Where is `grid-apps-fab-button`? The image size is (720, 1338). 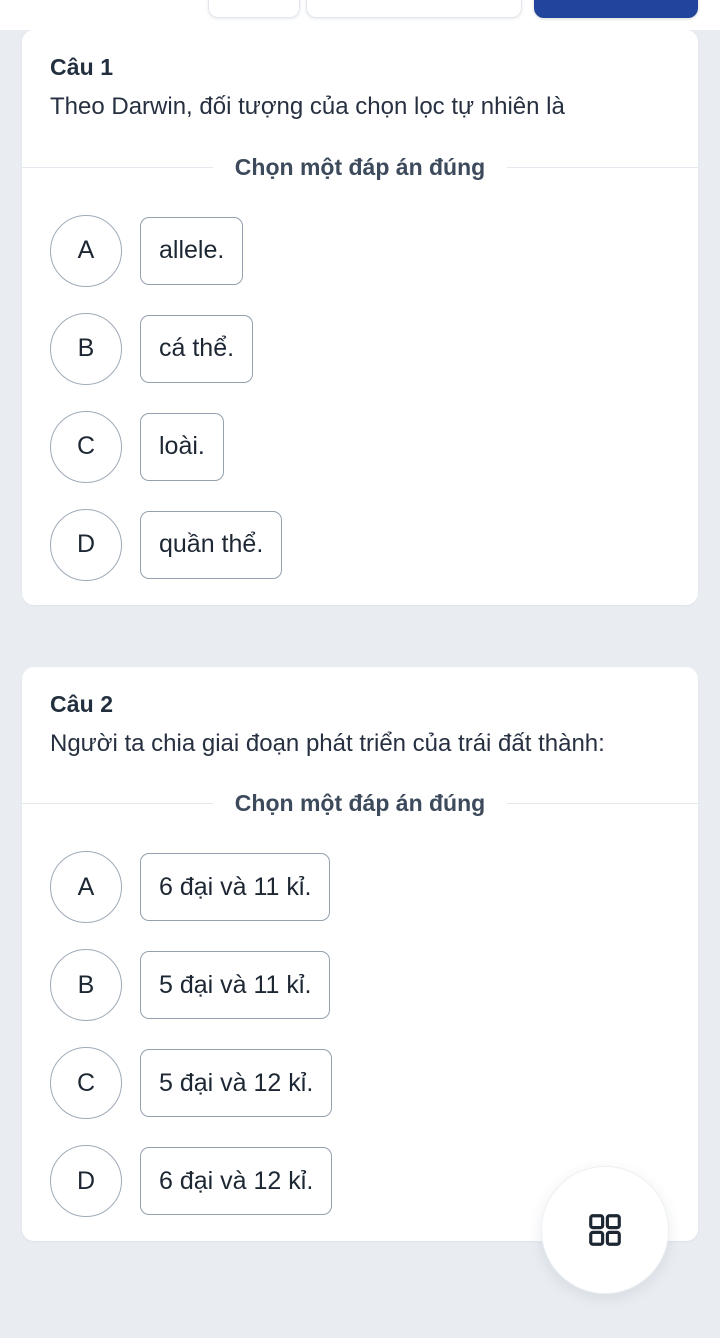
grid-apps-fab-button is located at coordinates (605, 1230).